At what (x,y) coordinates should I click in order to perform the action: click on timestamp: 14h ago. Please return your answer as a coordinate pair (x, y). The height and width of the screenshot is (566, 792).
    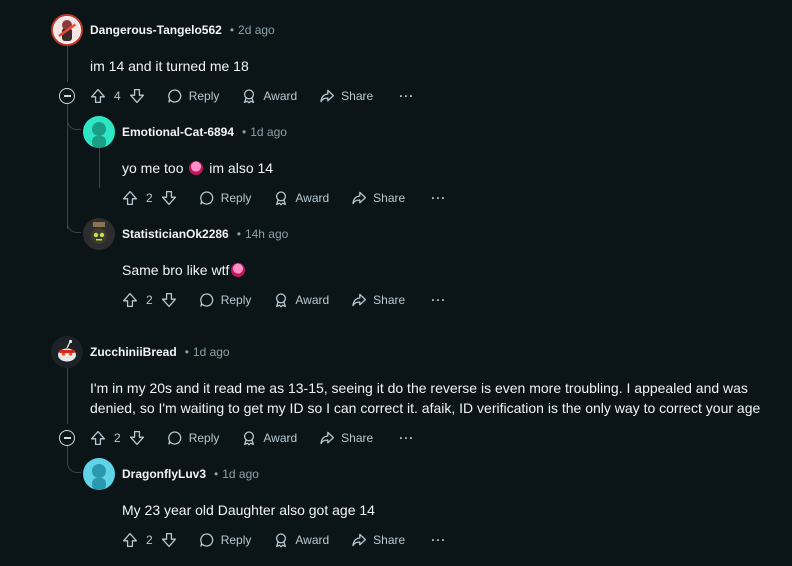
    Looking at the image, I should click on (266, 234).